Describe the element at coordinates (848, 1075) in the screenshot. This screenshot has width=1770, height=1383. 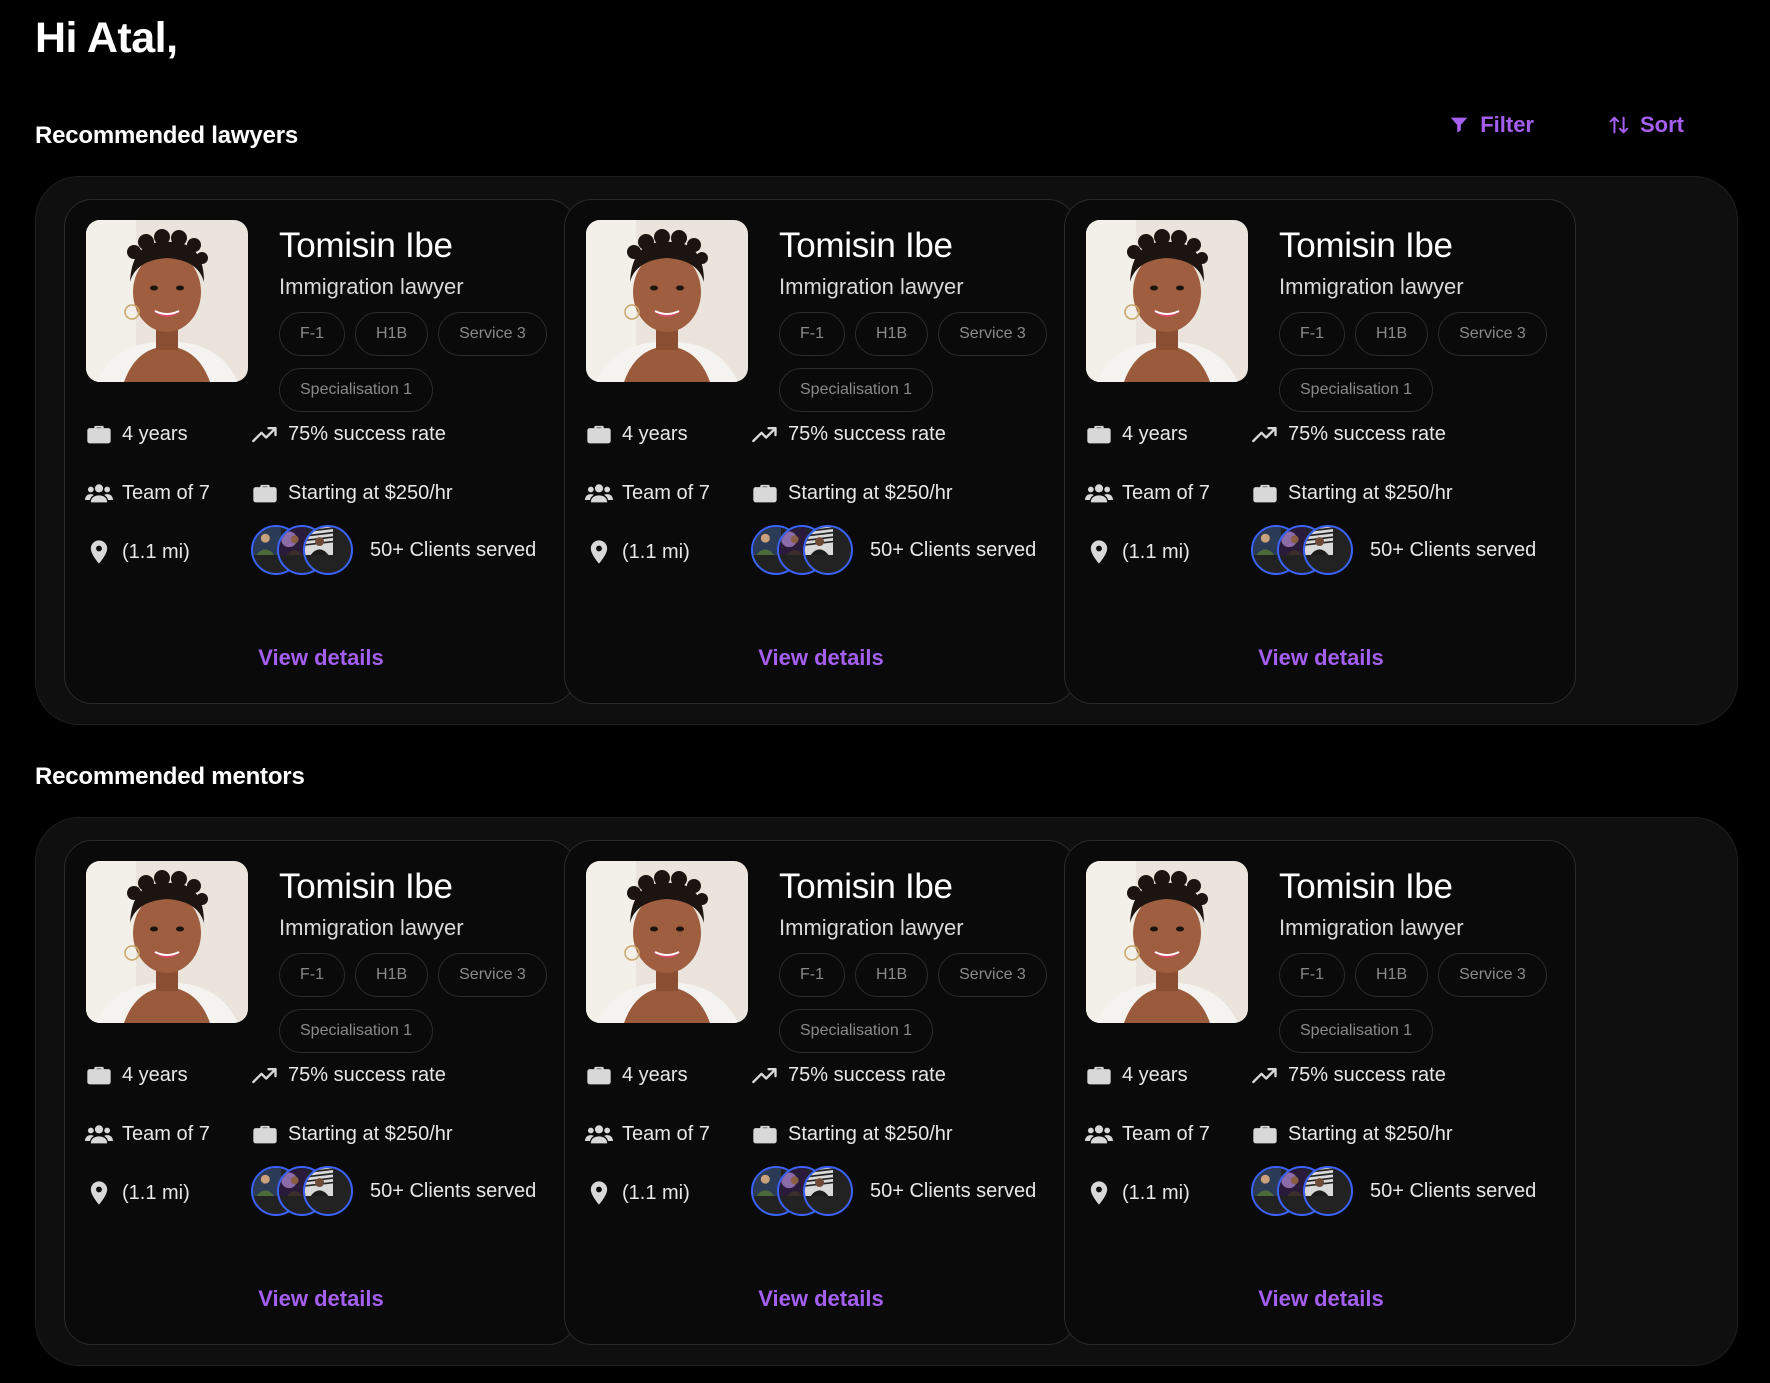
I see `success-rate-stat: 75% success rate` at that location.